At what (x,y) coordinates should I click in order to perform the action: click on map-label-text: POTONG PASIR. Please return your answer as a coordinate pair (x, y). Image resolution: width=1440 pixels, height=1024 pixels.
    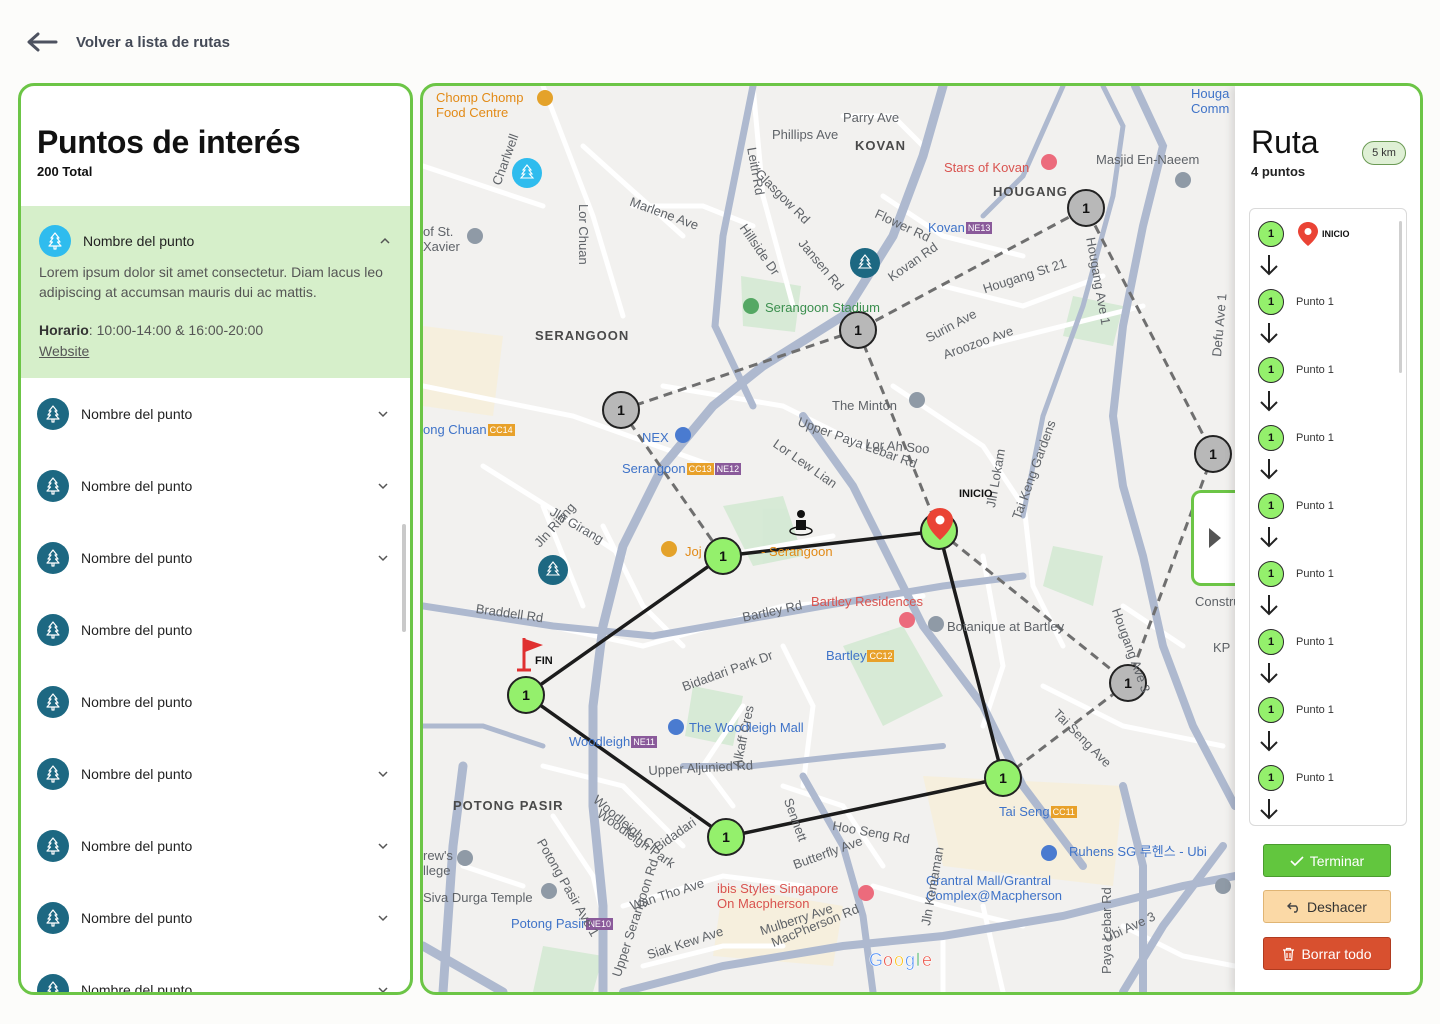
    Looking at the image, I should click on (508, 805).